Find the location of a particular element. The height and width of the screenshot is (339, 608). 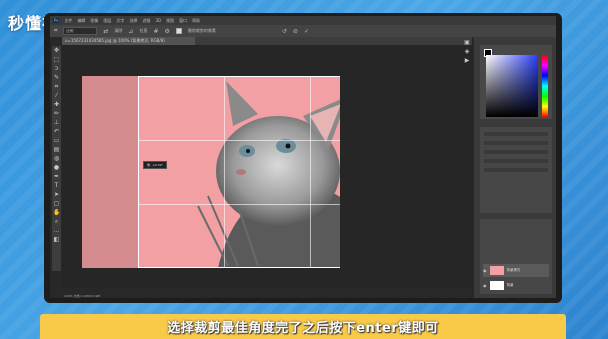

path-select-icon: ➤ is located at coordinates (56, 194).